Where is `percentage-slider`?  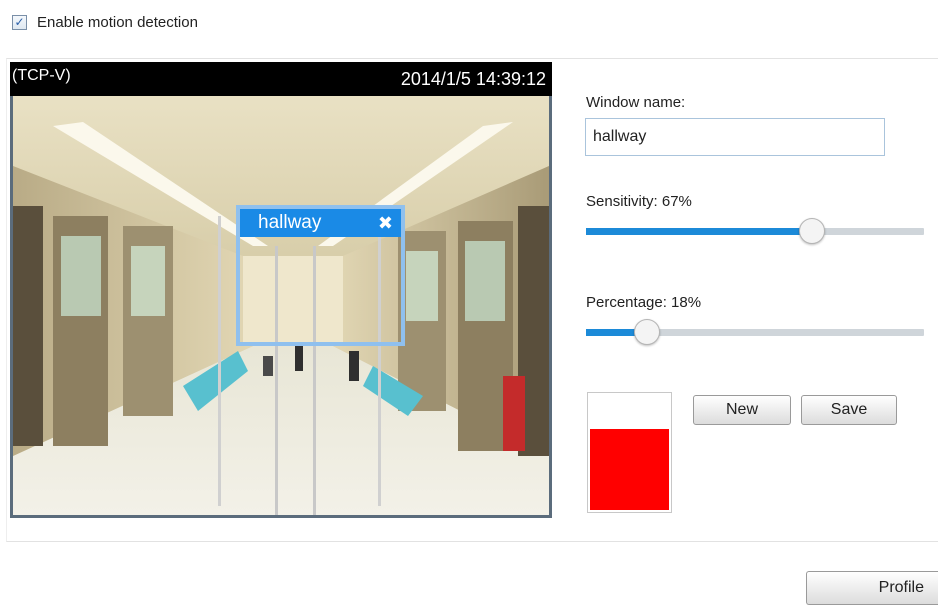 percentage-slider is located at coordinates (755, 333).